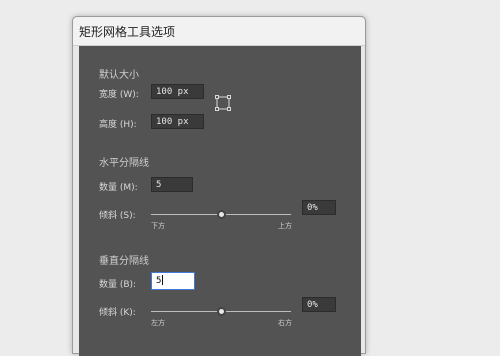 The image size is (500, 356). What do you see at coordinates (173, 281) in the screenshot?
I see `vertical-count-field: 5` at bounding box center [173, 281].